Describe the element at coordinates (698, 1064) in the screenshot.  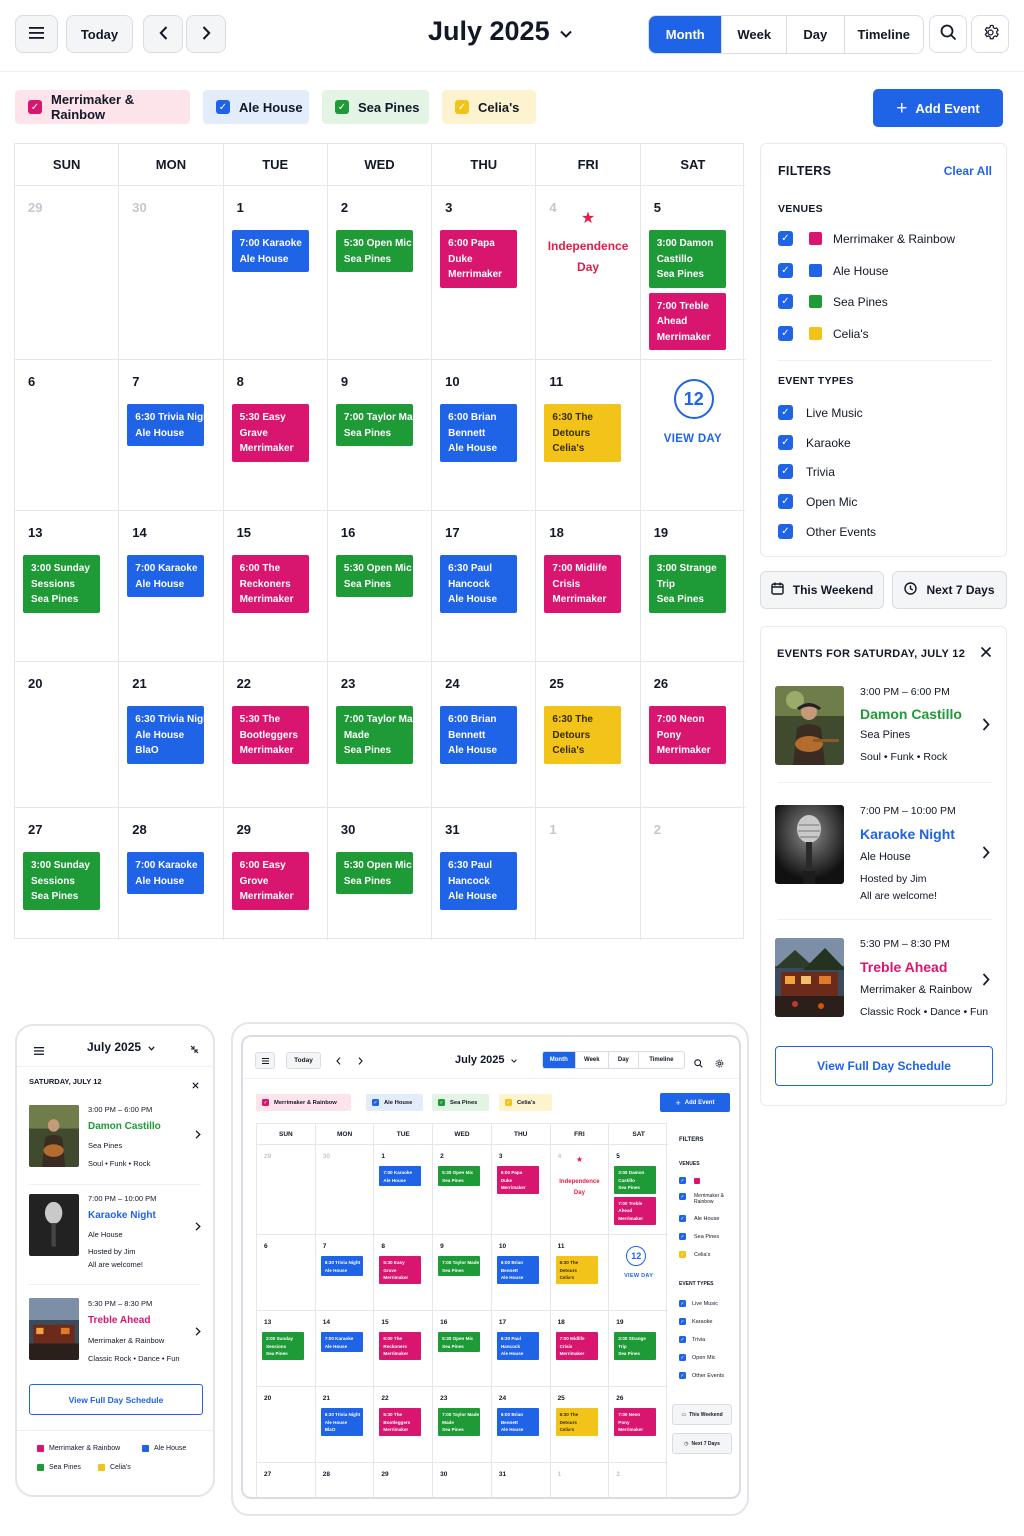
I see `search-icon` at that location.